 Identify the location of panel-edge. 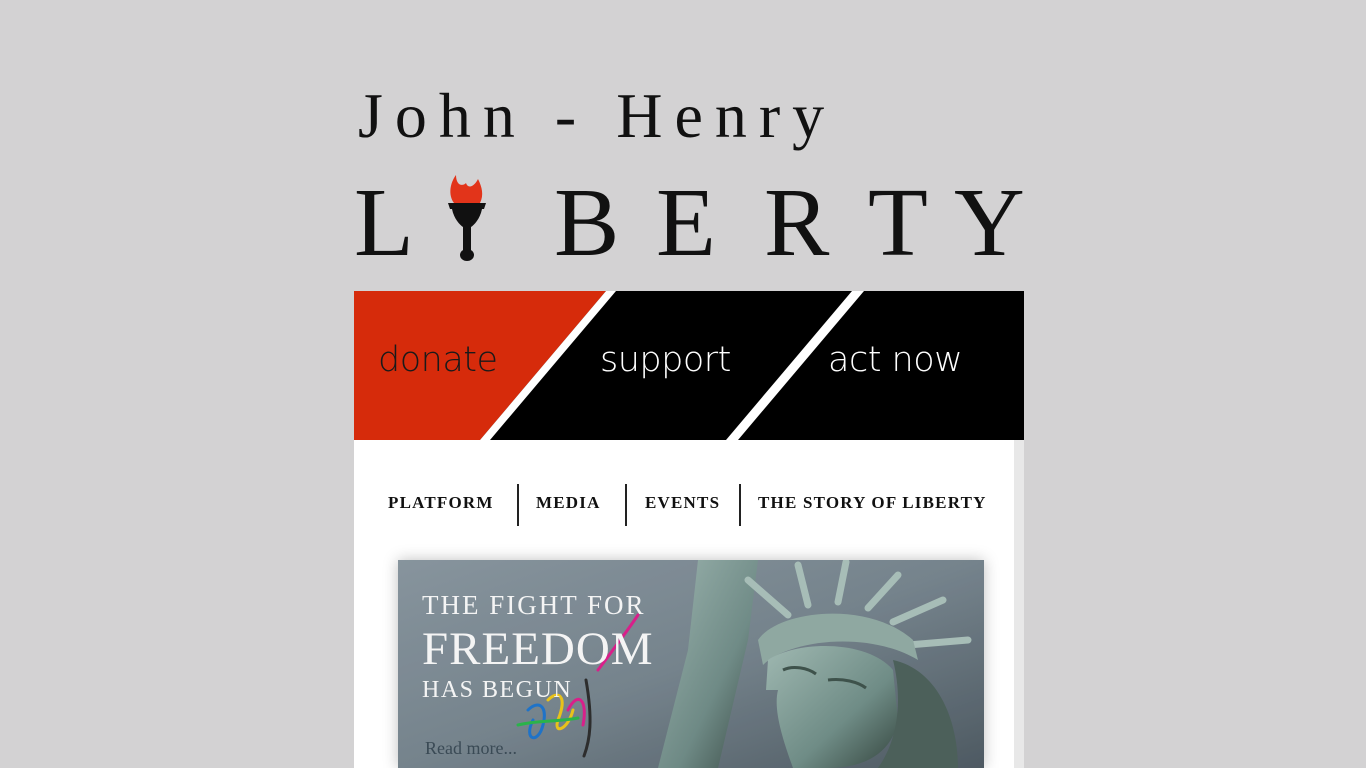
(1019, 604).